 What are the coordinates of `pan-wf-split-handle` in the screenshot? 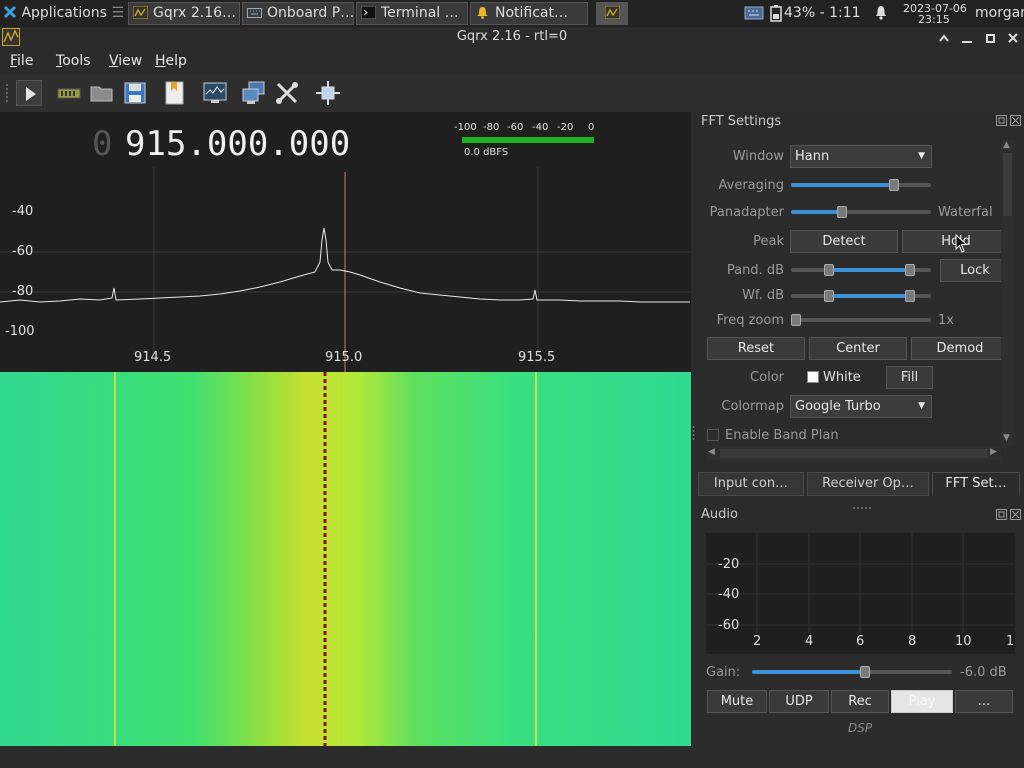 It's located at (842, 212).